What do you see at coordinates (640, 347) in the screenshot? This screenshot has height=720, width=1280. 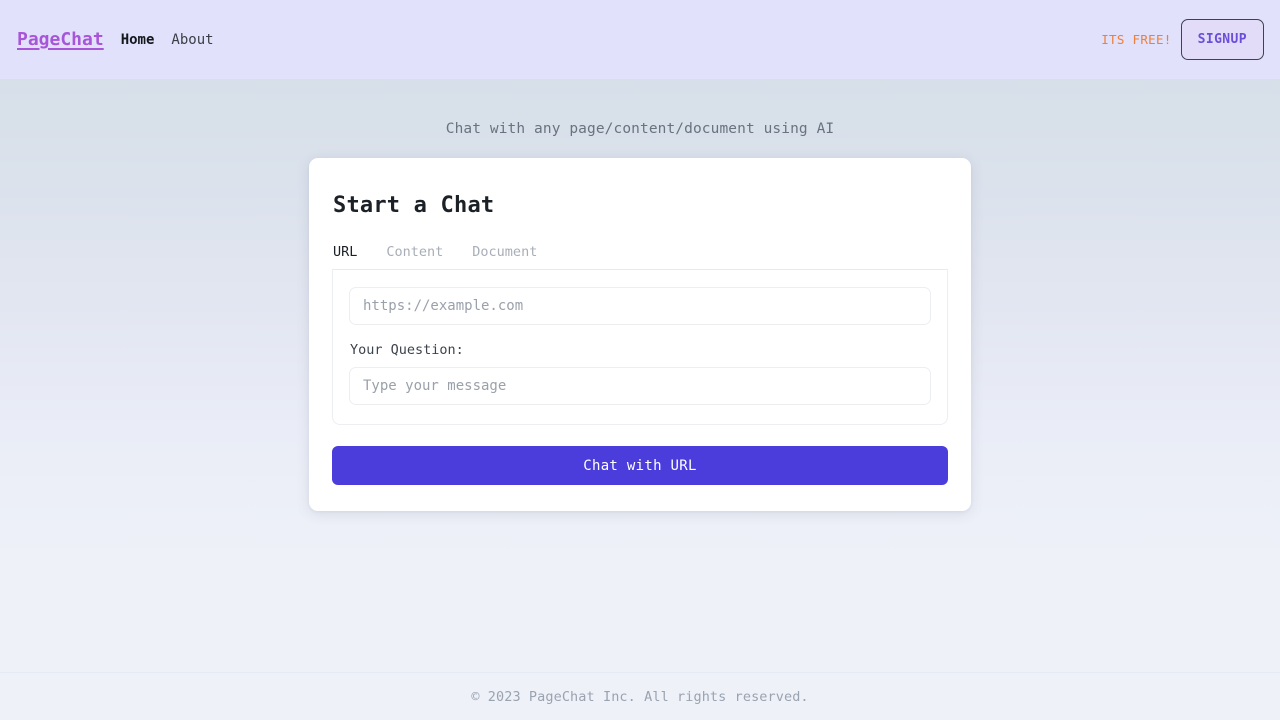 I see `chat-form-panel: Your Question:` at bounding box center [640, 347].